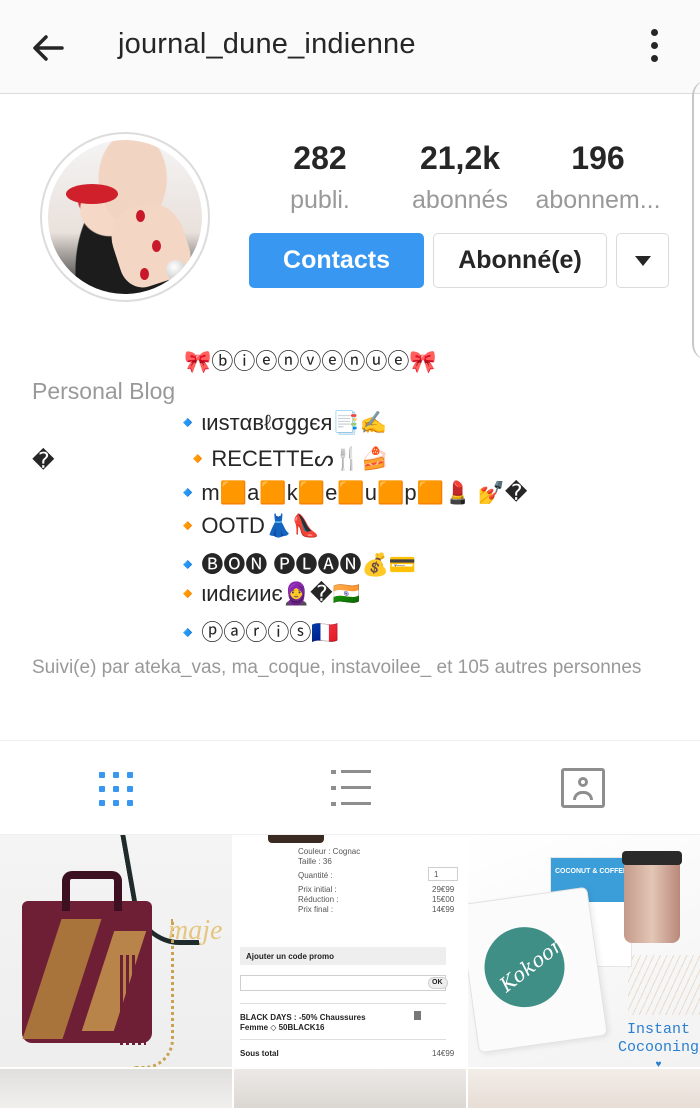  Describe the element at coordinates (43, 460) in the screenshot. I see `bio-line-2-left: �` at that location.